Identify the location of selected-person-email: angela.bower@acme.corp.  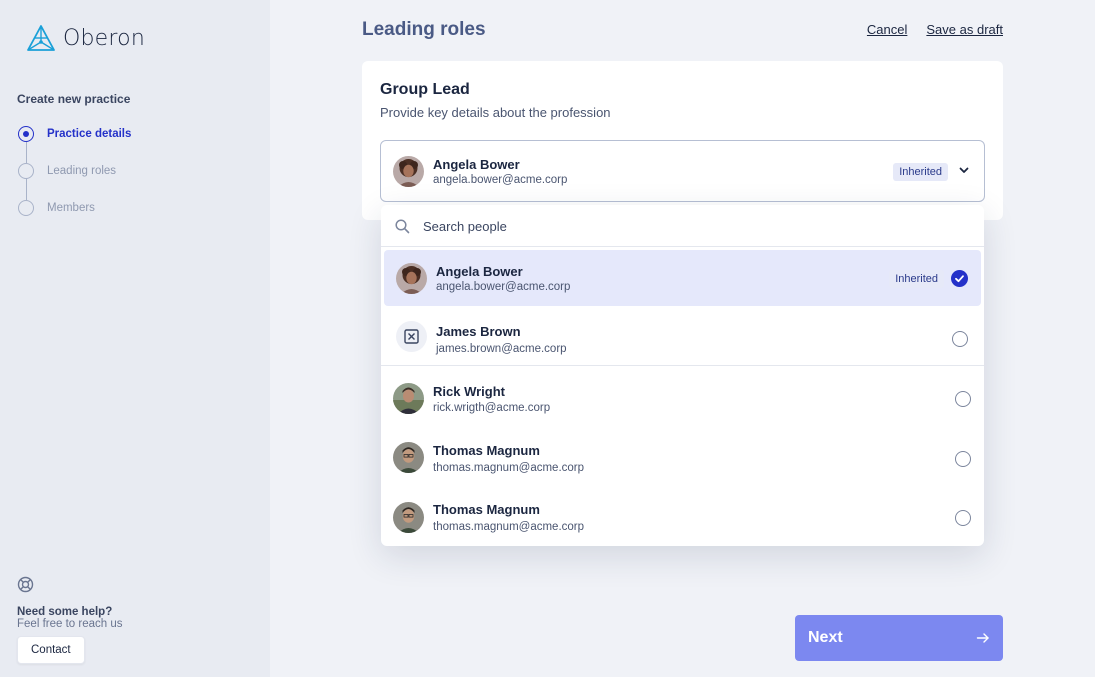
(500, 180).